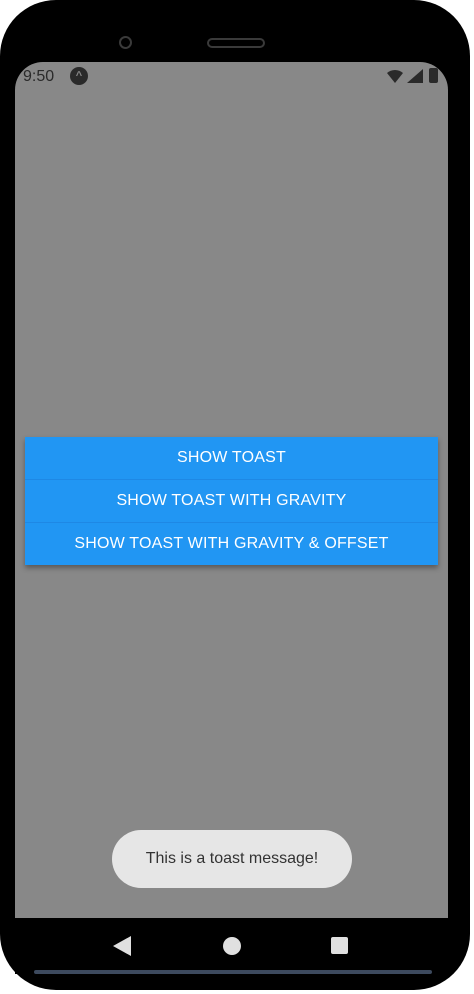 This screenshot has height=994, width=474. I want to click on front-camera, so click(125, 42).